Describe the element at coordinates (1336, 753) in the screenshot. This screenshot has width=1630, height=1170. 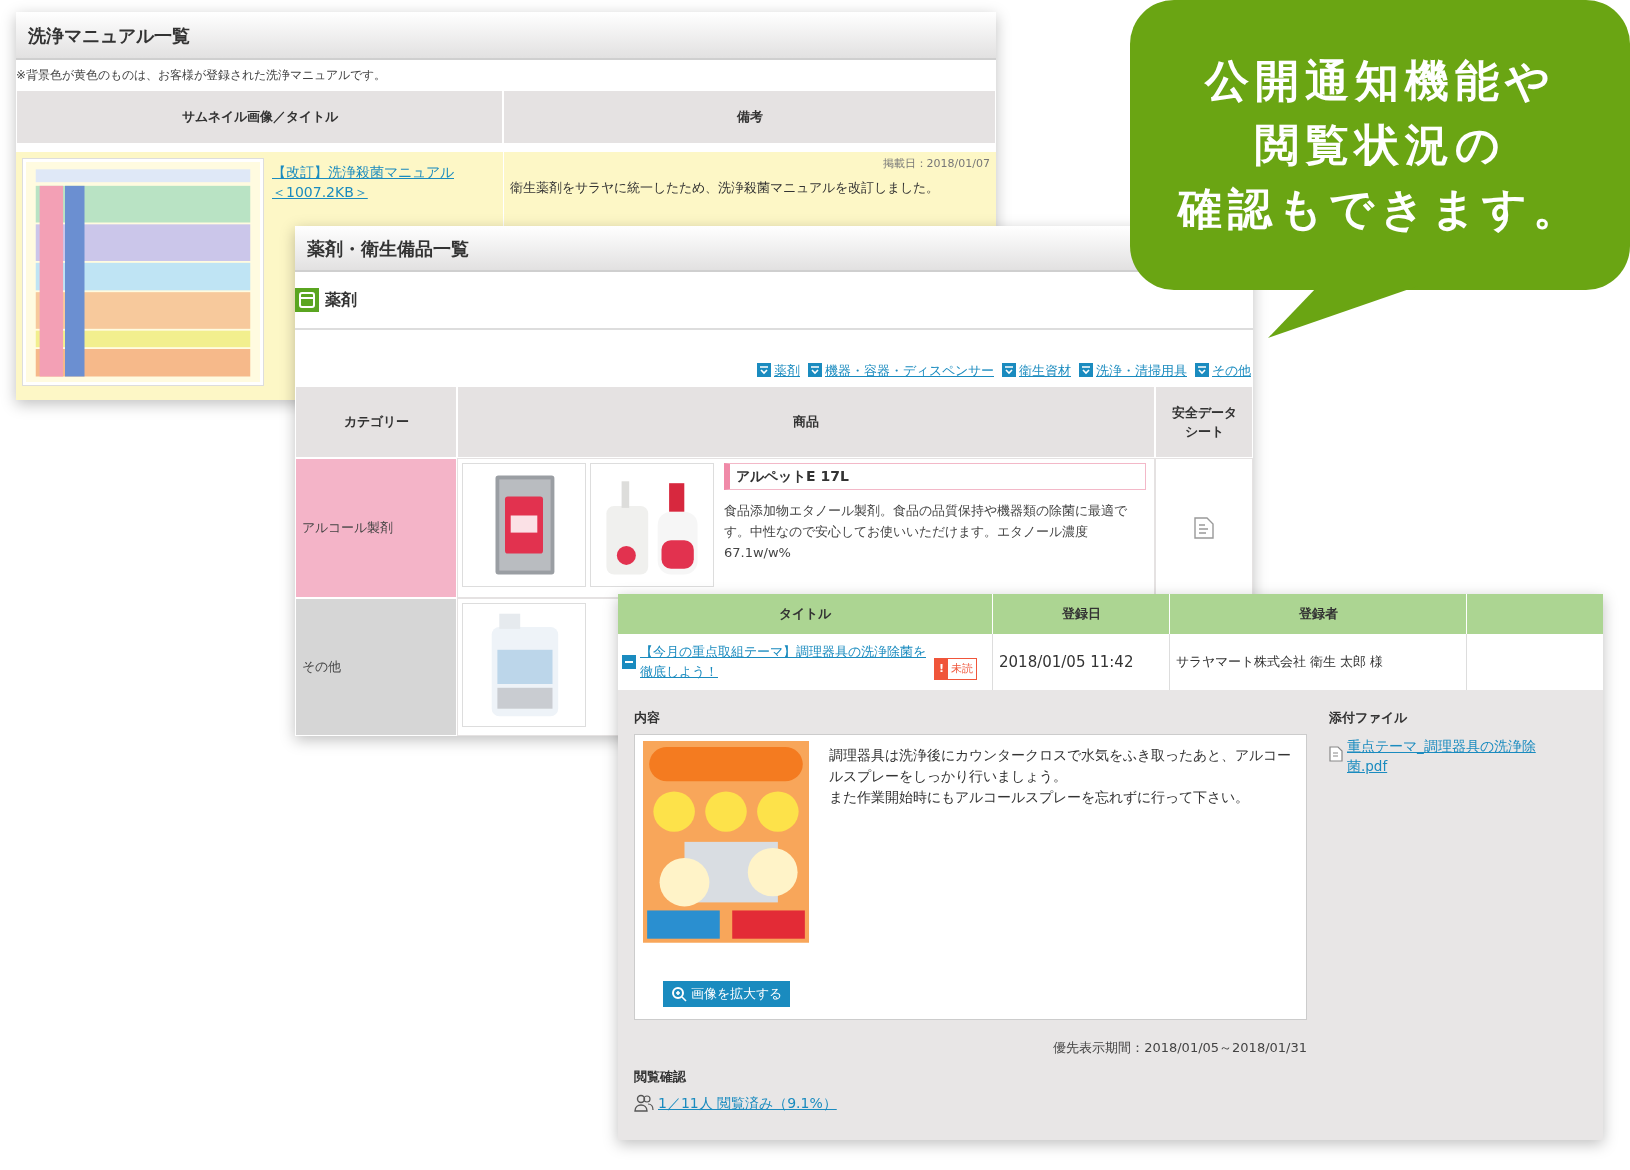
I see `file-icon` at that location.